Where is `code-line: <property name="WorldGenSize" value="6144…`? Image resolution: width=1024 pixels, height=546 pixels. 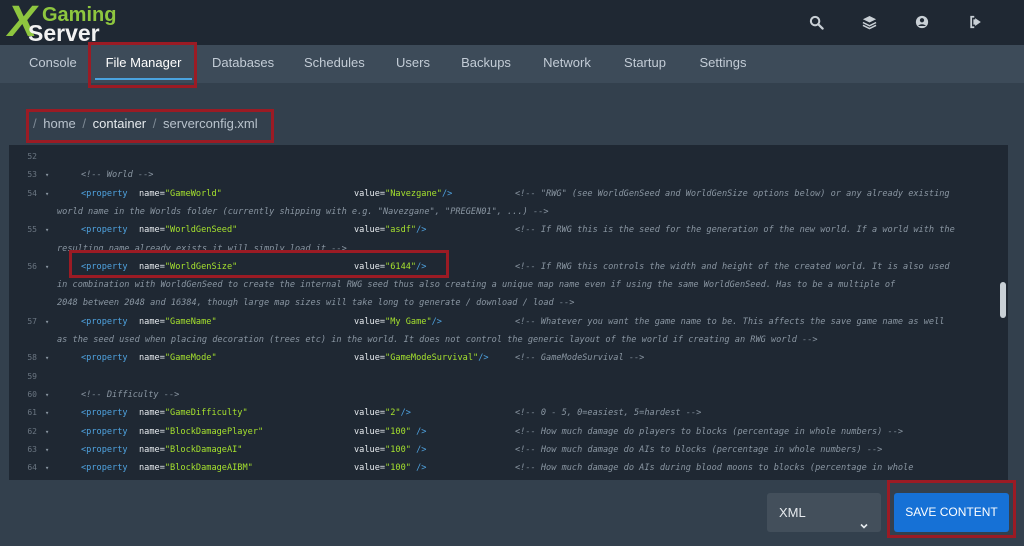
code-line: <property name="WorldGenSize" value="6144… is located at coordinates (525, 267).